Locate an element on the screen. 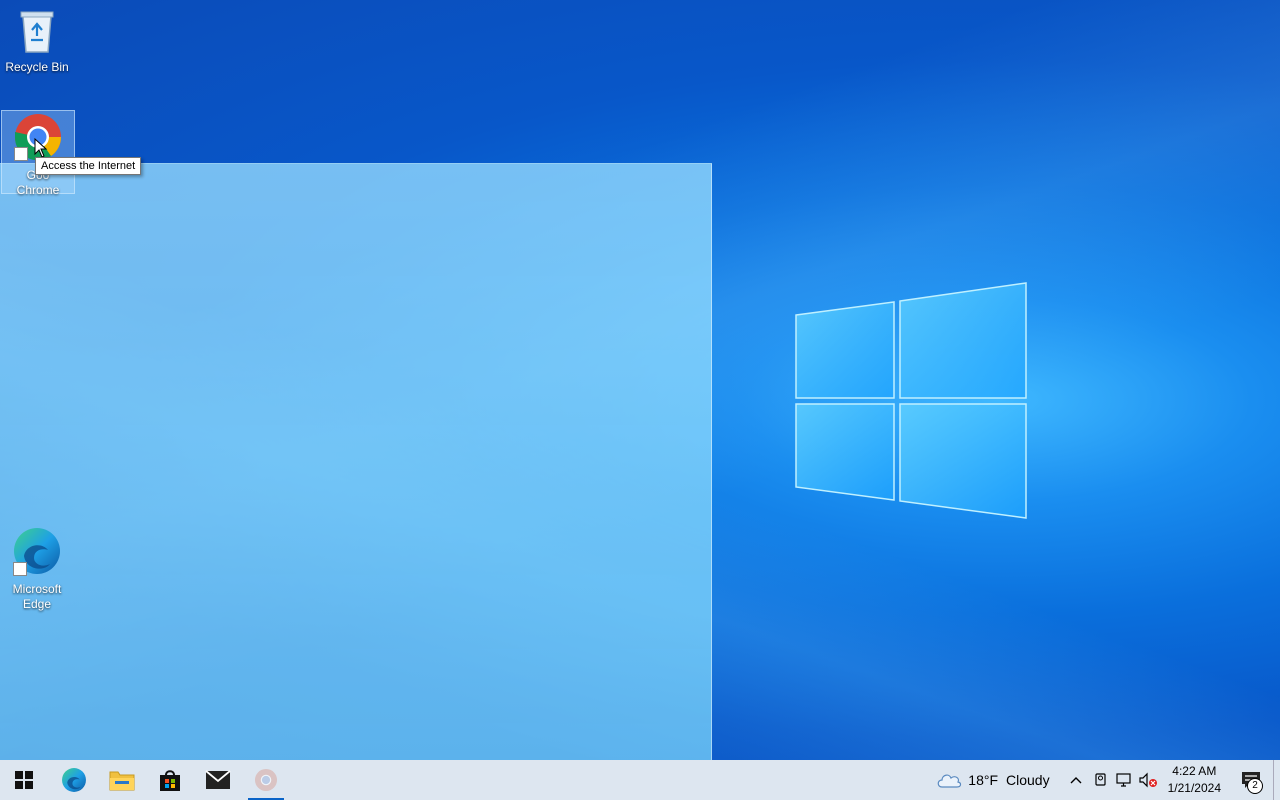 The height and width of the screenshot is (800, 1280). chevron-up-icon is located at coordinates (1076, 780).